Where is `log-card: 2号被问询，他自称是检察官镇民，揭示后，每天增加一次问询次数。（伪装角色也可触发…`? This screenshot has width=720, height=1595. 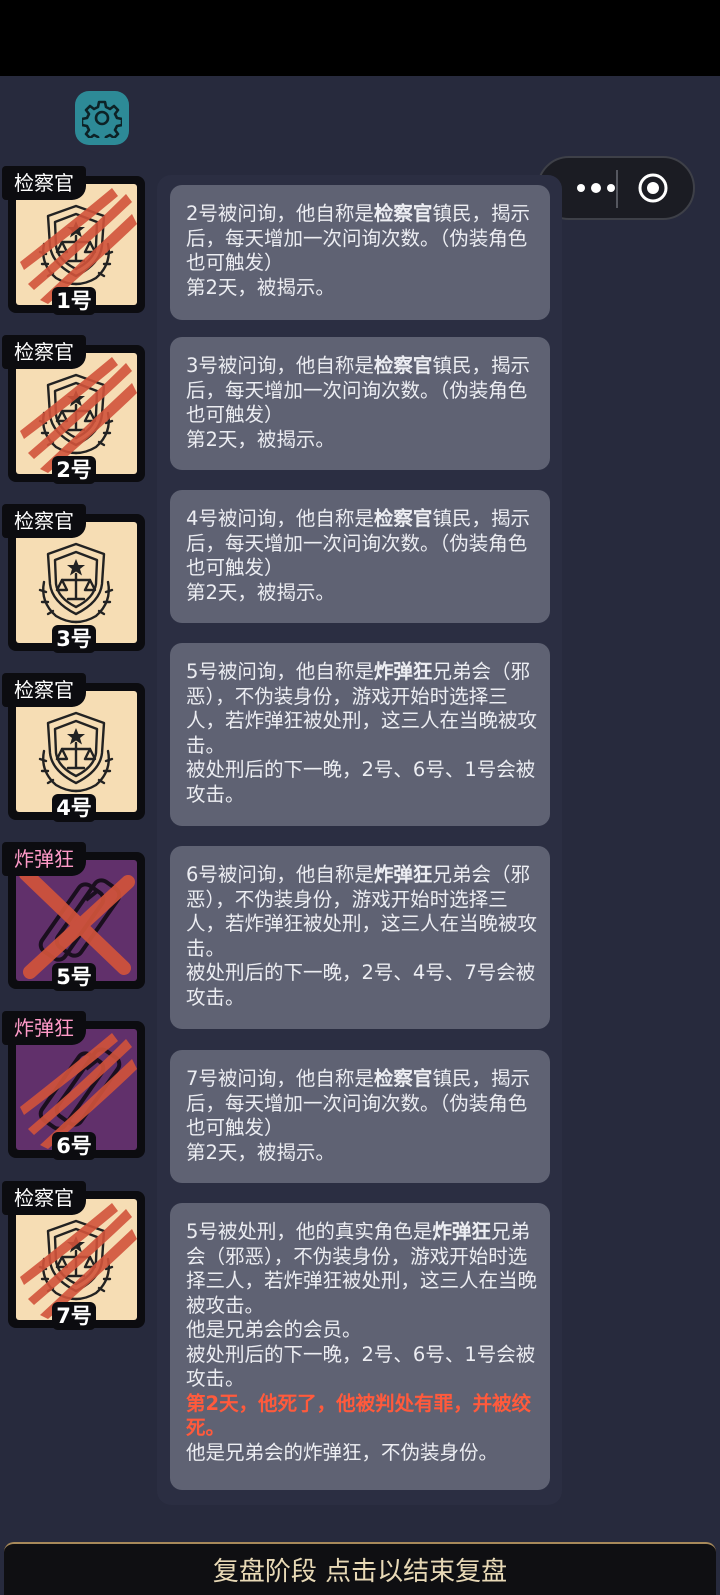
log-card: 2号被问询，他自称是检察官镇民，揭示后，每天增加一次问询次数。（伪装角色也可触发… is located at coordinates (360, 252).